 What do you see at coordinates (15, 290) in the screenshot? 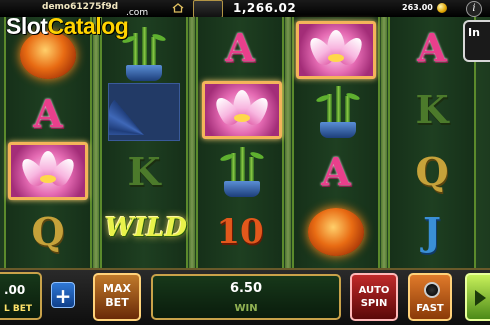
I see `total-bet-value: .00` at bounding box center [15, 290].